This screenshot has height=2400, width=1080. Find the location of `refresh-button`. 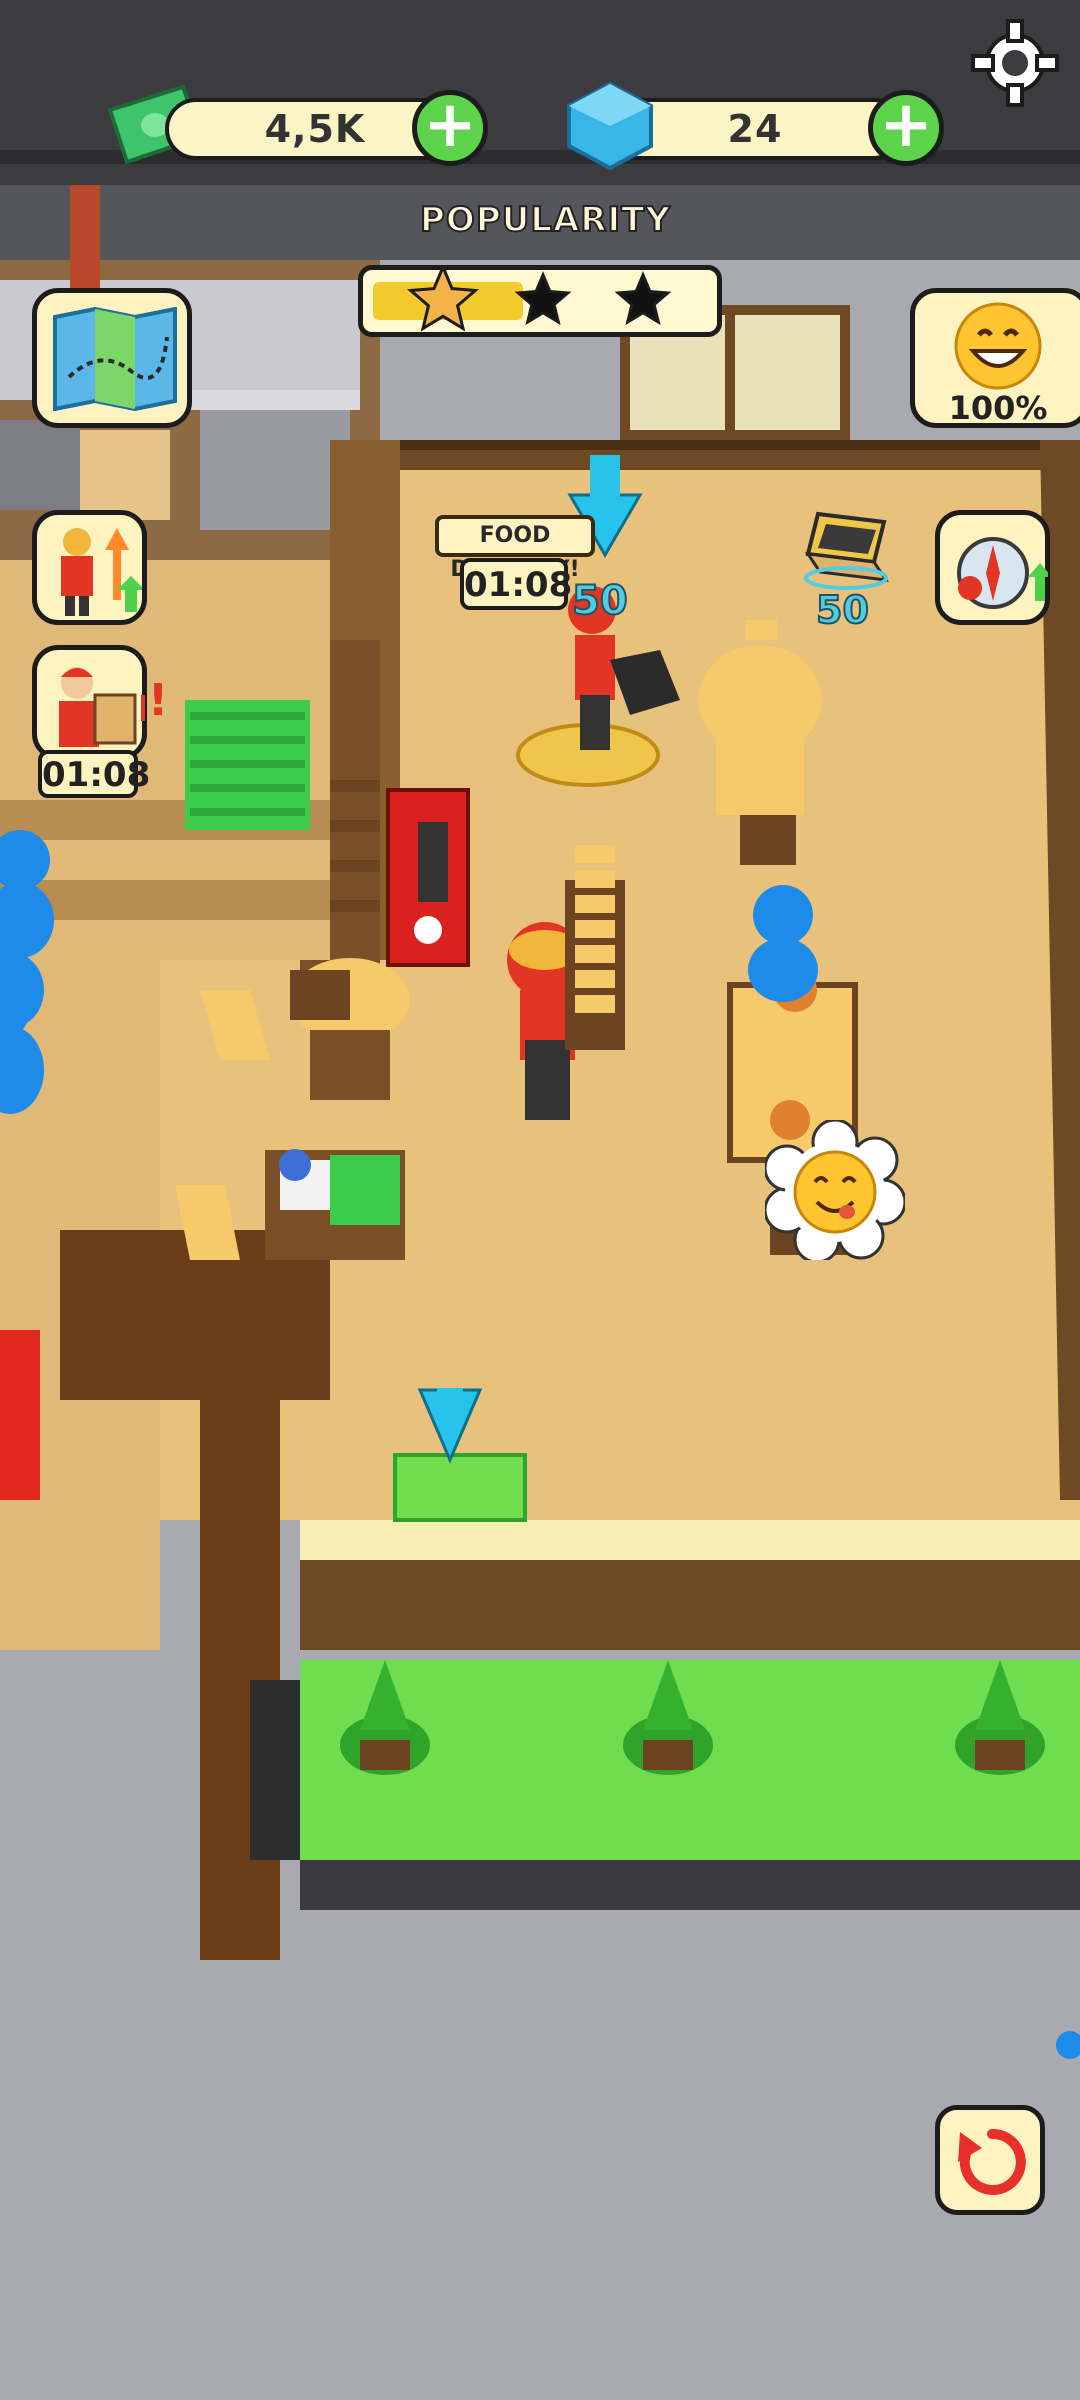

refresh-button is located at coordinates (990, 2160).